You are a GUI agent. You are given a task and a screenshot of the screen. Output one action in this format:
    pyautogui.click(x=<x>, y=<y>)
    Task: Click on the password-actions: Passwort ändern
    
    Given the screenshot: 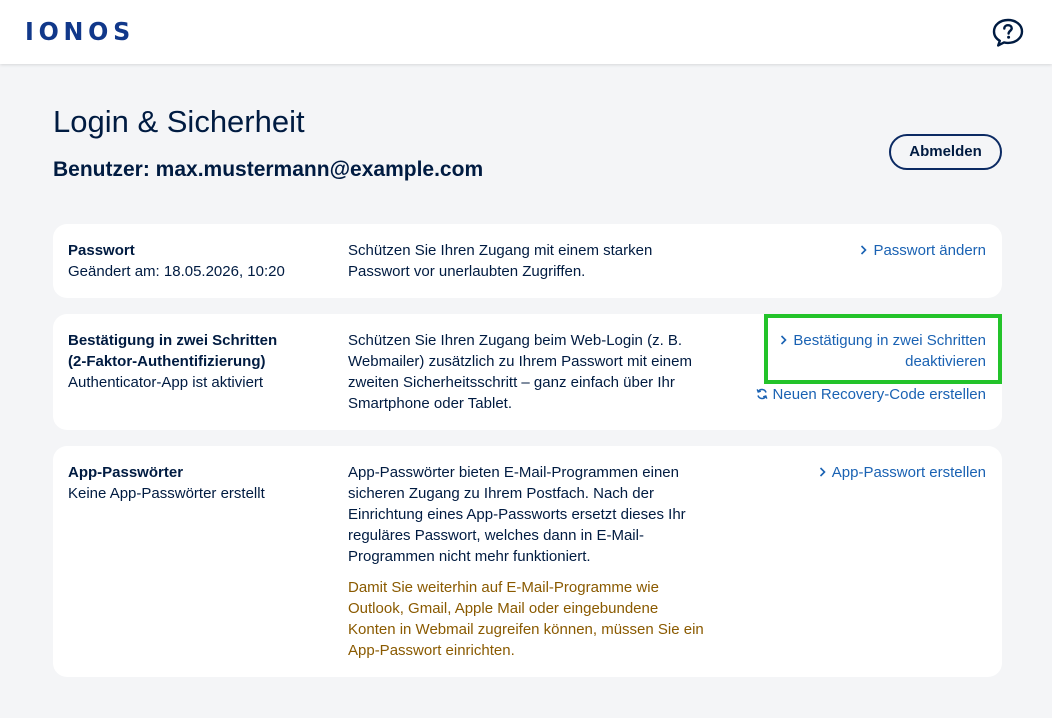 What is the action you would take?
    pyautogui.click(x=866, y=250)
    